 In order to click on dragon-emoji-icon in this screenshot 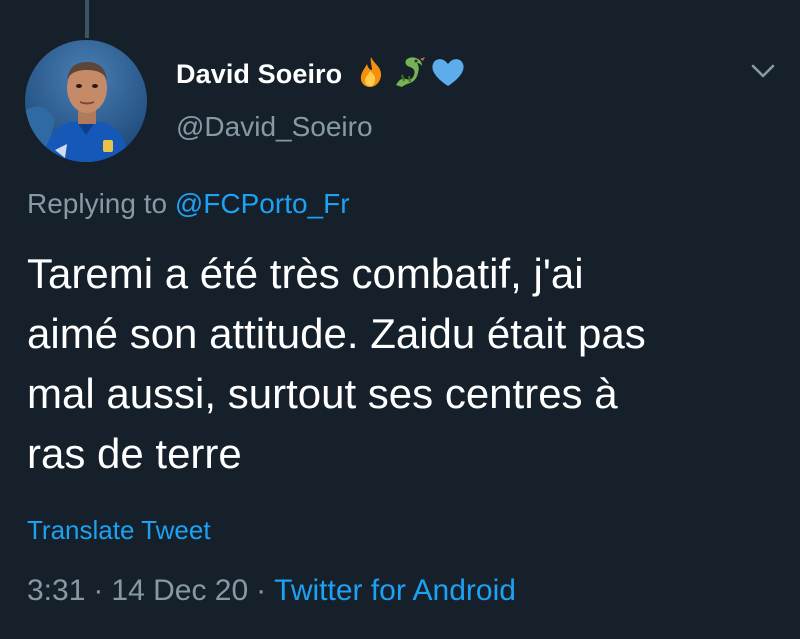, I will do `click(409, 74)`.